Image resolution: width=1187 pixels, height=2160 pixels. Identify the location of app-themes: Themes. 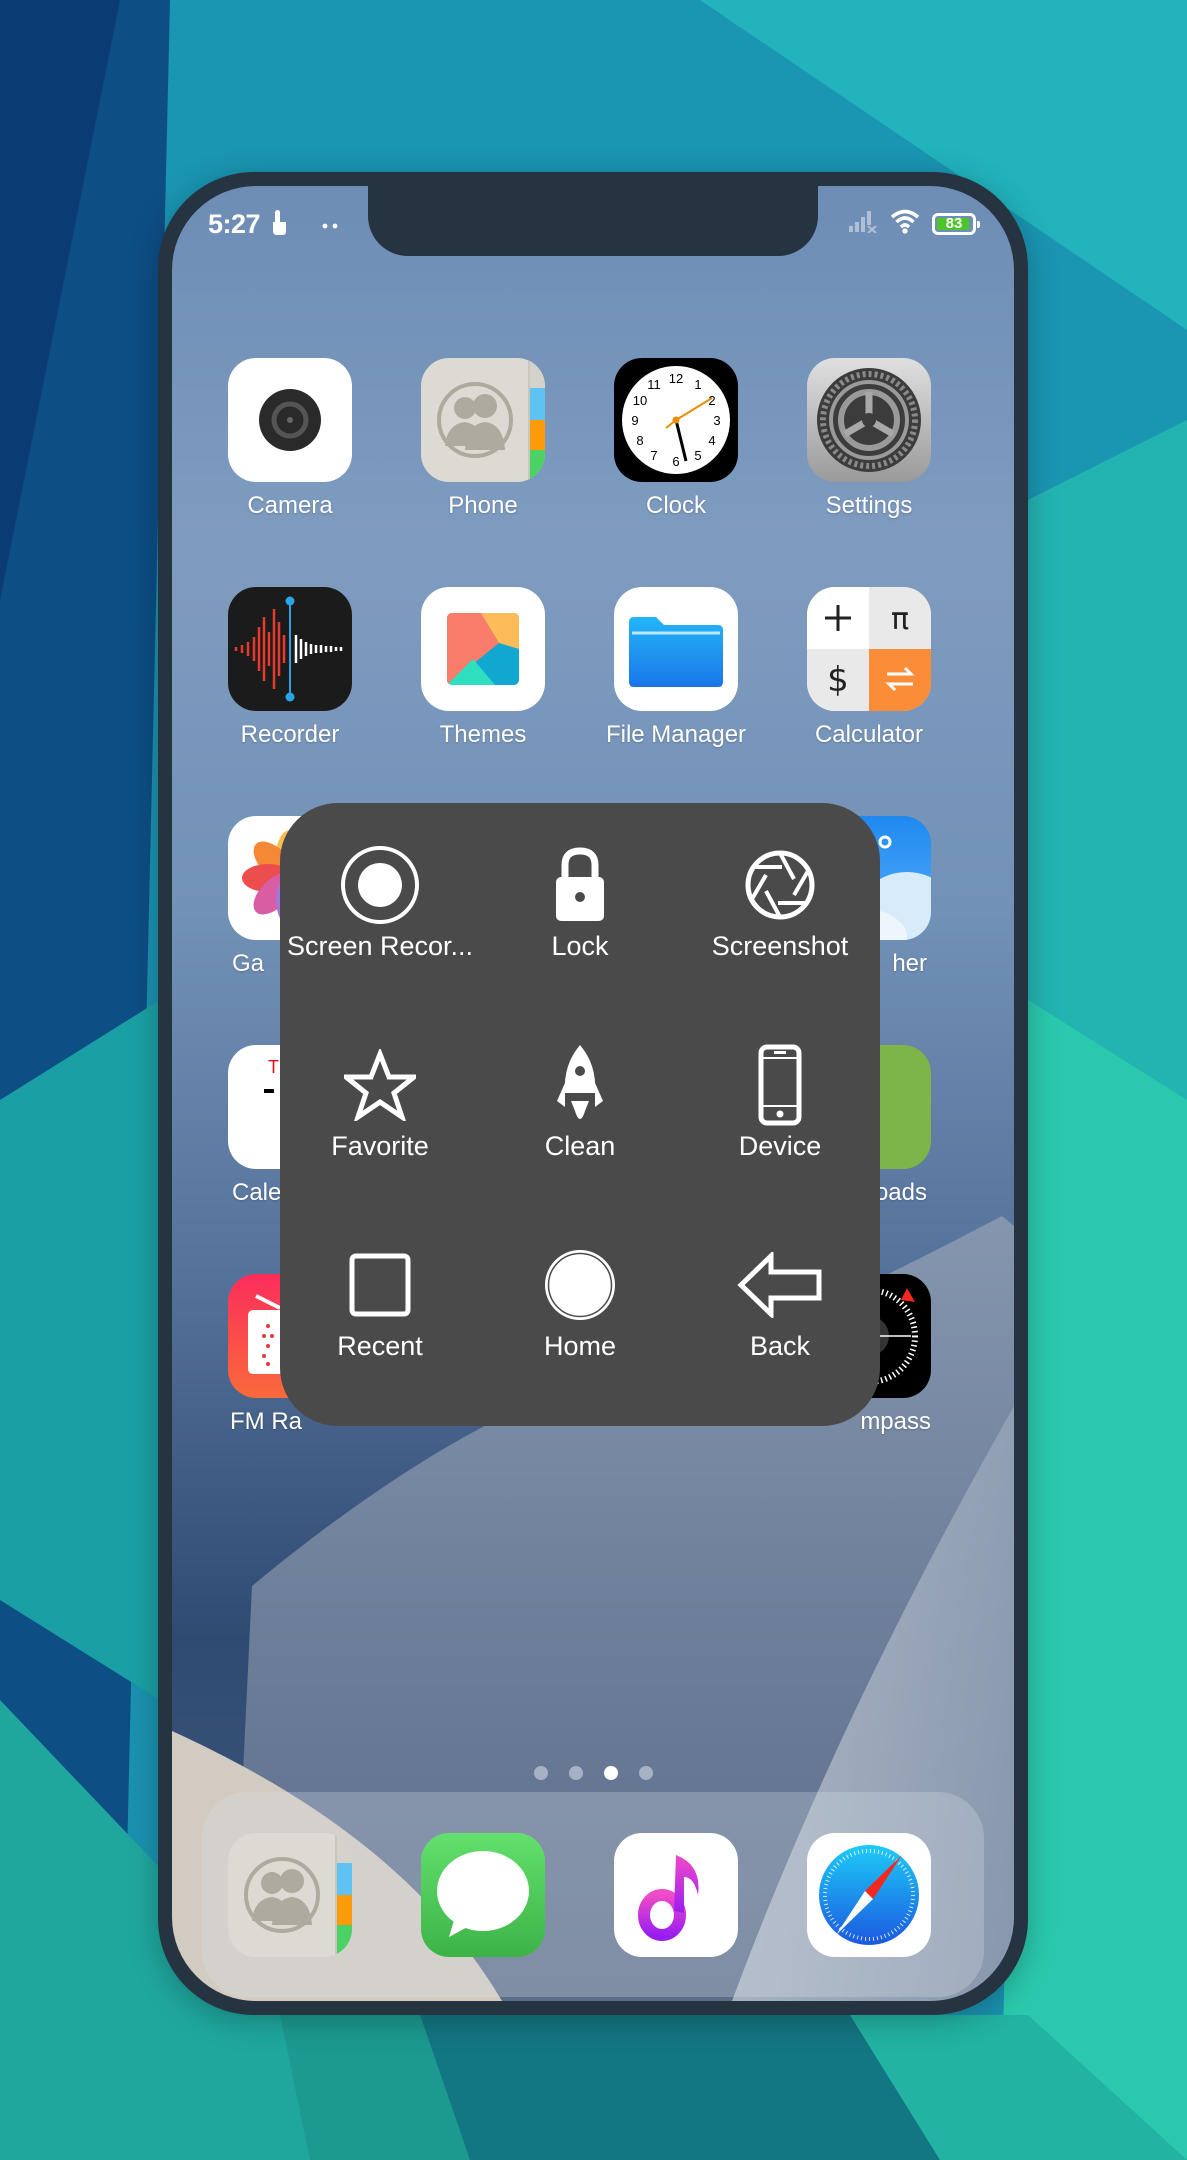
(483, 668).